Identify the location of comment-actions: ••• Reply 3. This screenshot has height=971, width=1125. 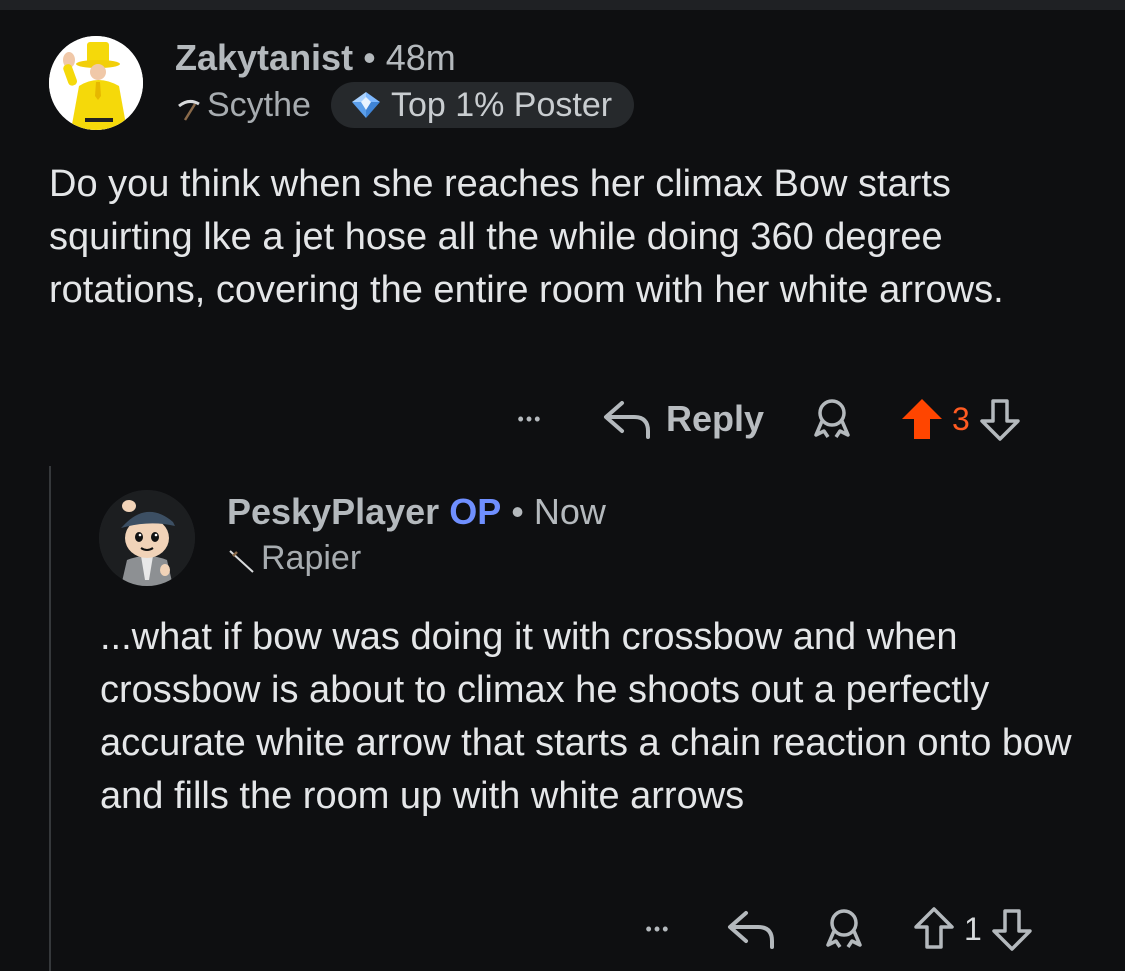
(765, 419).